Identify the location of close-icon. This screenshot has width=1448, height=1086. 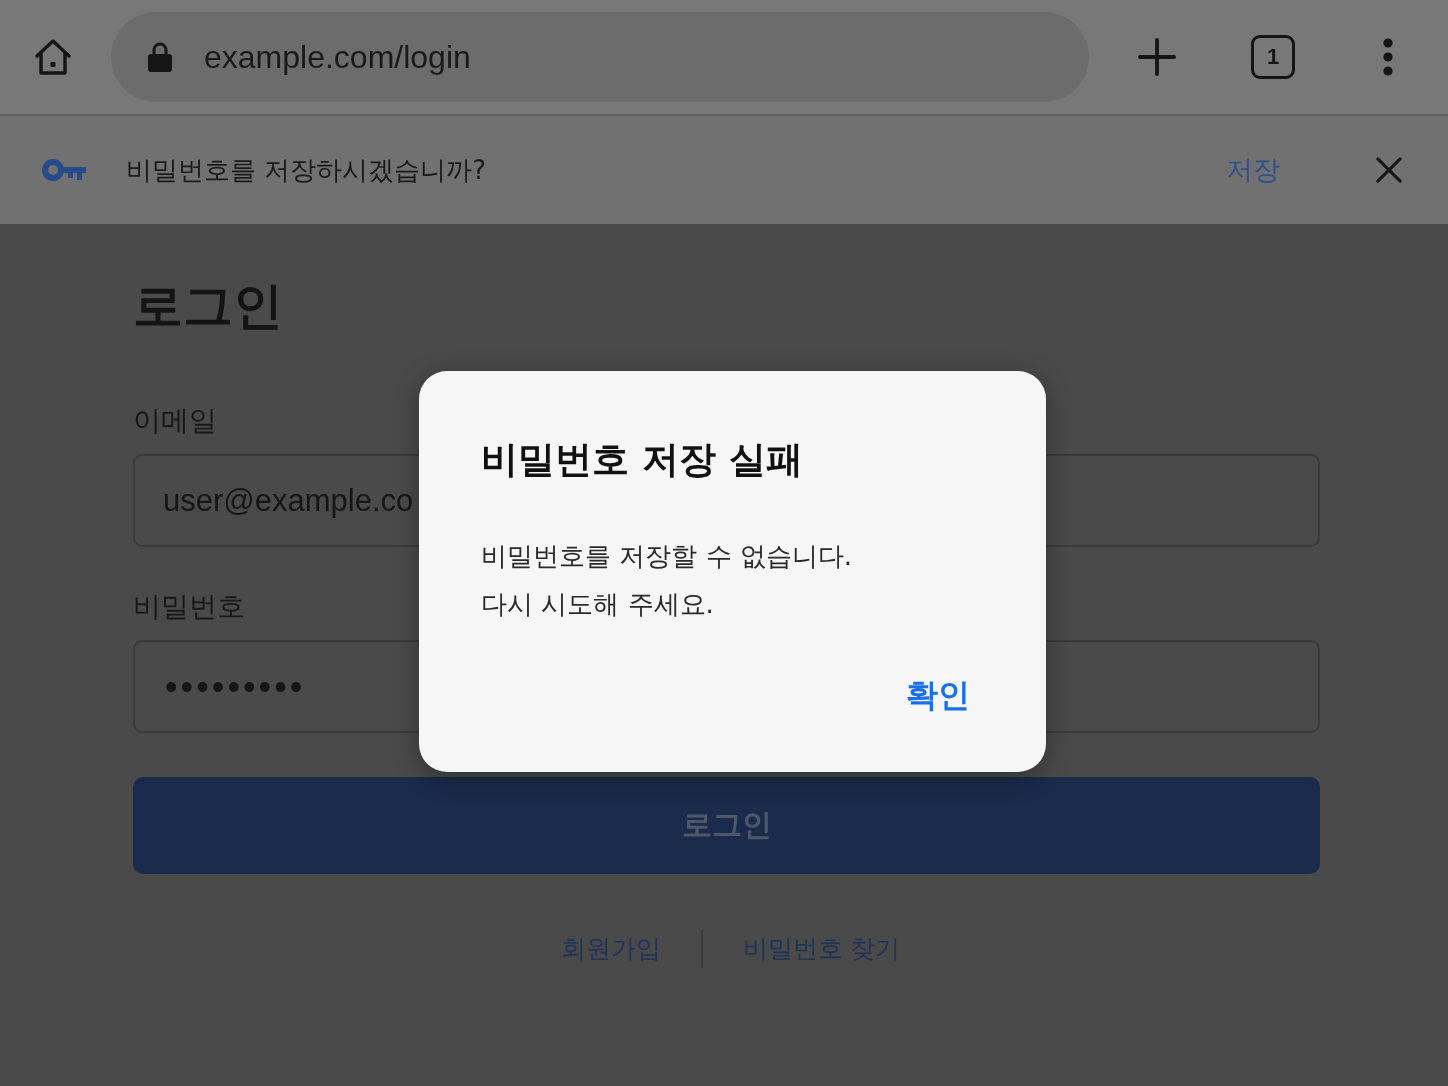
(1389, 170).